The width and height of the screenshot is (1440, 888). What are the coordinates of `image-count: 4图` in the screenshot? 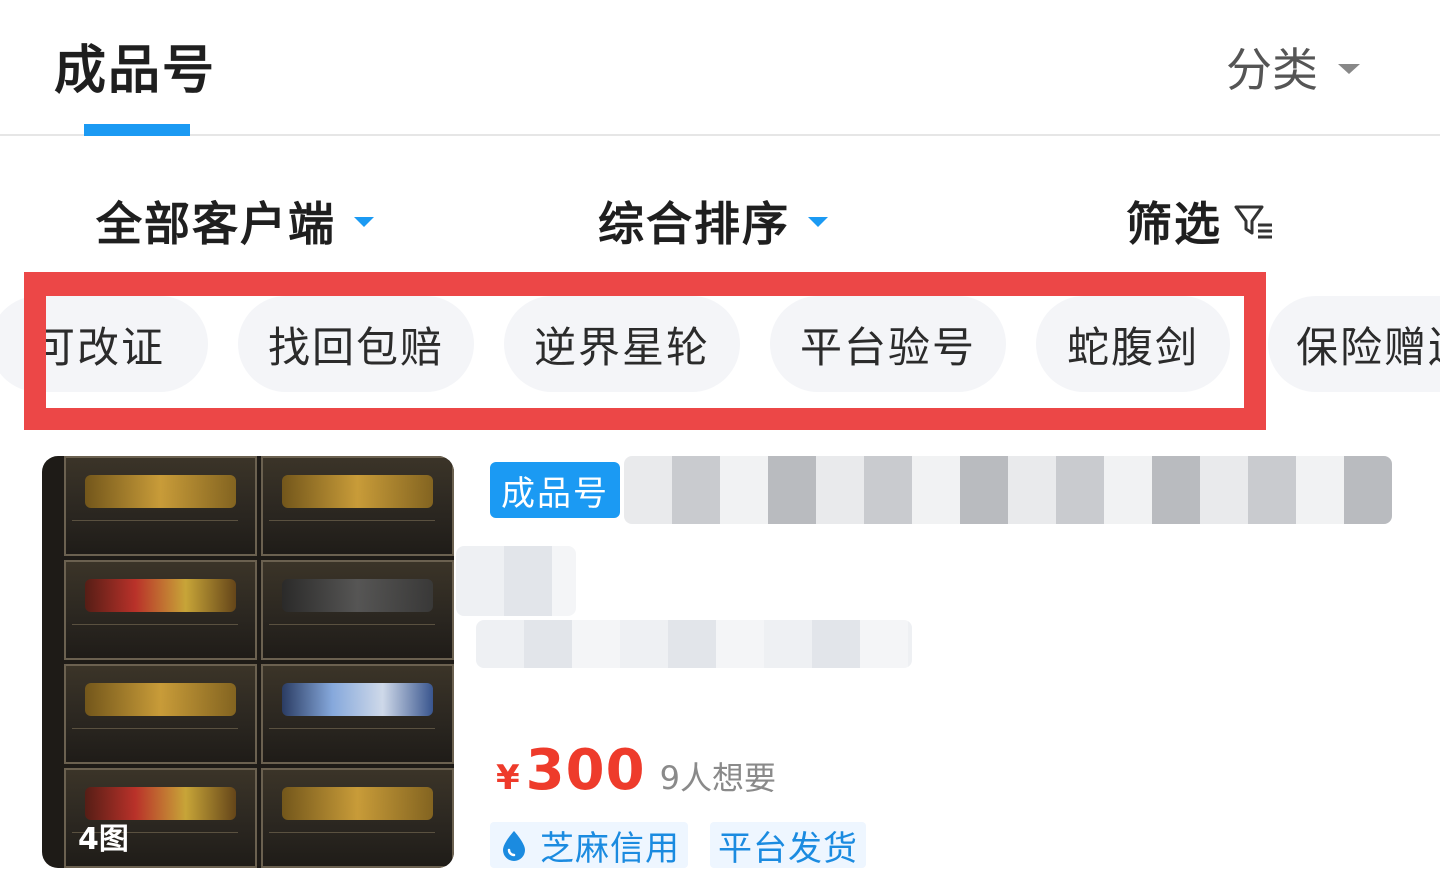 It's located at (103, 839).